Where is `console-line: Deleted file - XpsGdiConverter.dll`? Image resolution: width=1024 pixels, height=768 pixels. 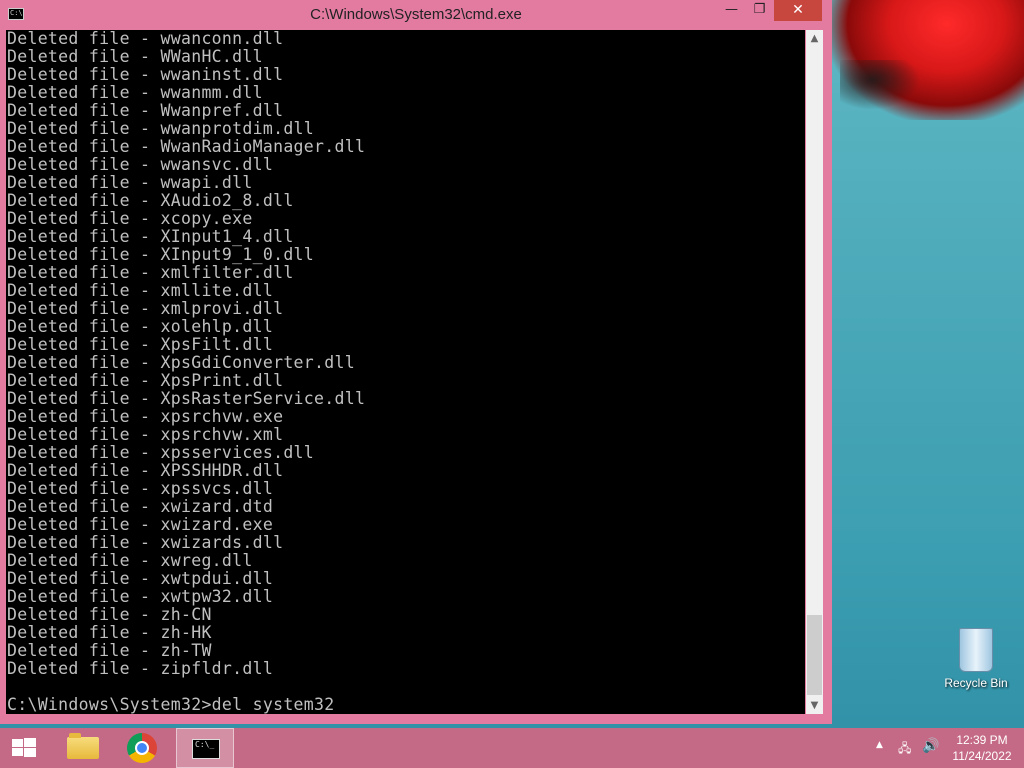 console-line: Deleted file - XpsGdiConverter.dll is located at coordinates (181, 362).